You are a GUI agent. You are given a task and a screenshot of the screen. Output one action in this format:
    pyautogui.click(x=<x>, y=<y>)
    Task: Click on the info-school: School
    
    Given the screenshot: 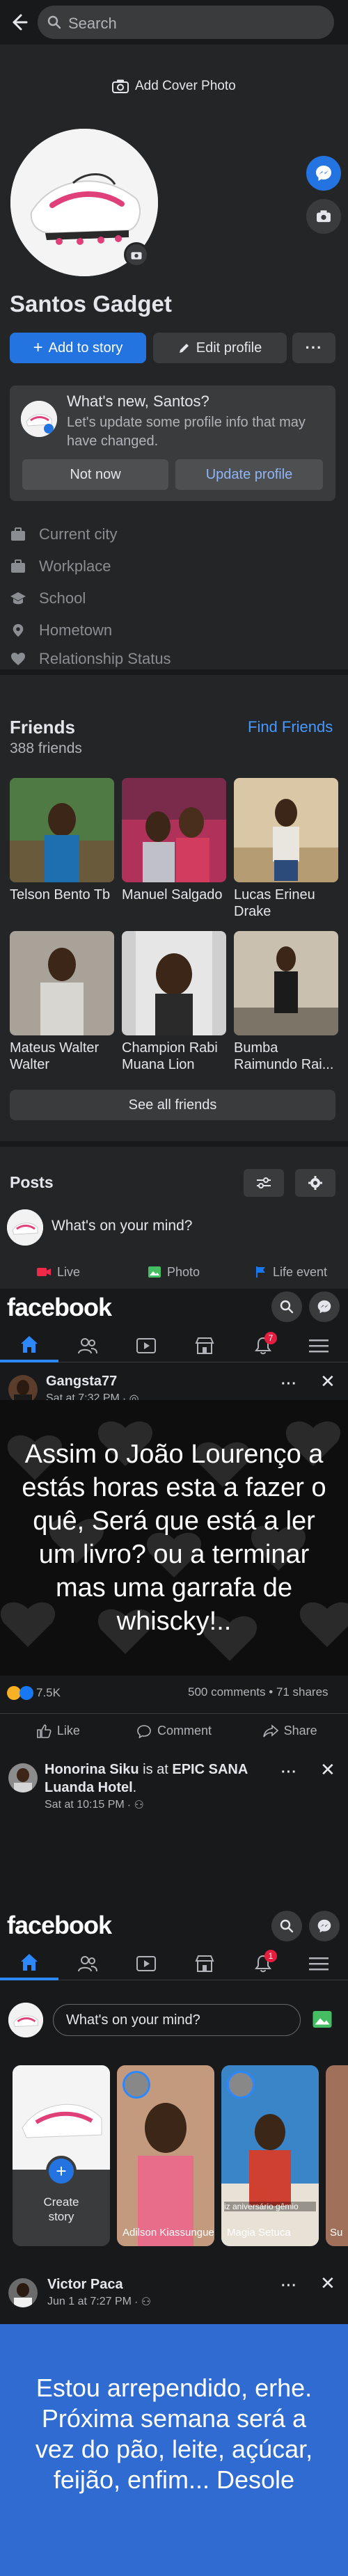 What is the action you would take?
    pyautogui.click(x=48, y=598)
    